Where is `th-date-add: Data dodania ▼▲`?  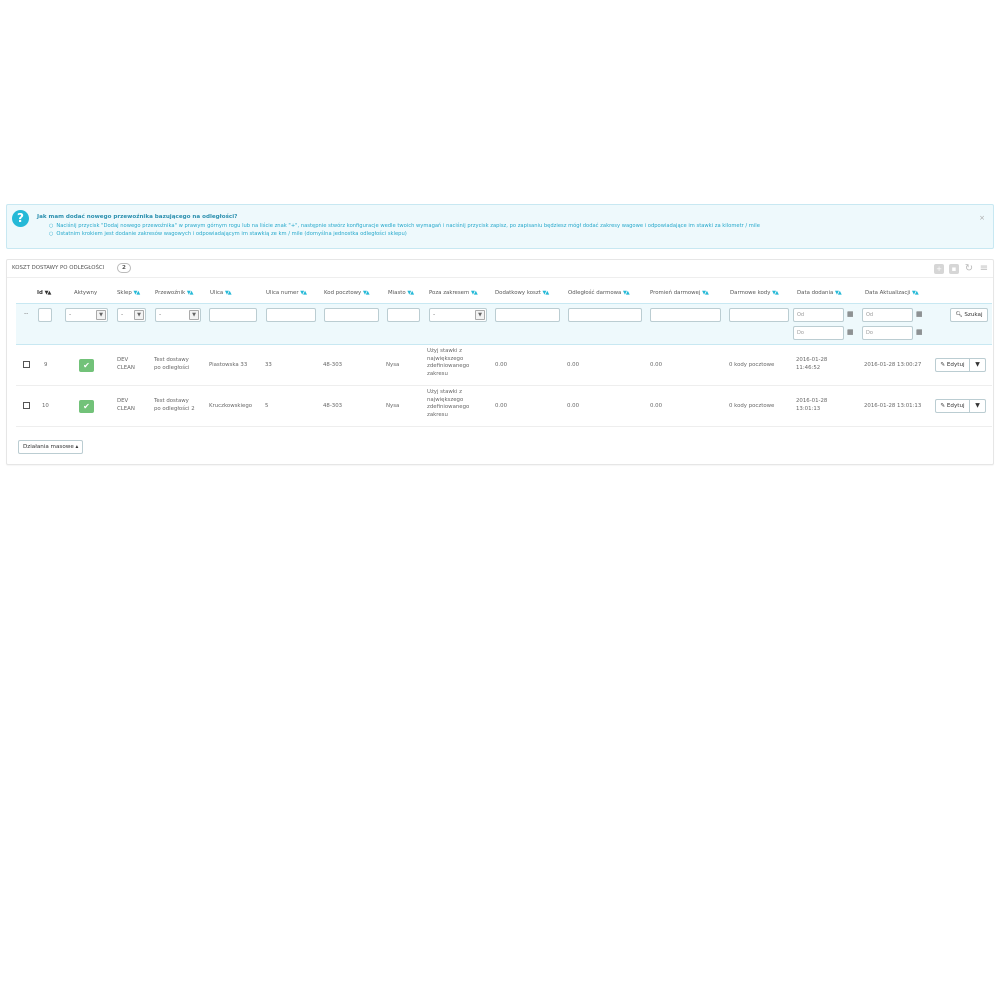 th-date-add: Data dodania ▼▲ is located at coordinates (819, 293).